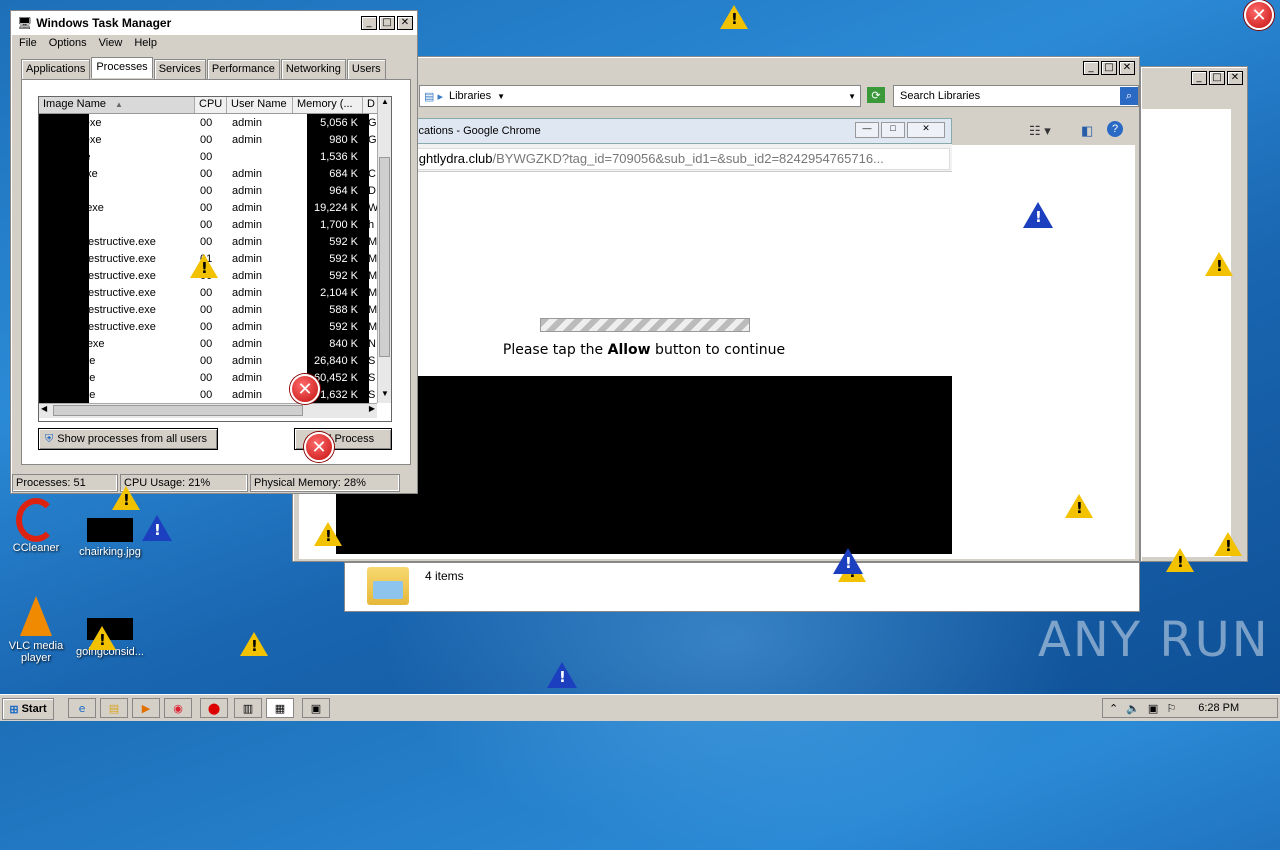 The image size is (1280, 850). I want to click on table-row: chrome.exe 00 admin 5,056 KG, so click(209, 122).